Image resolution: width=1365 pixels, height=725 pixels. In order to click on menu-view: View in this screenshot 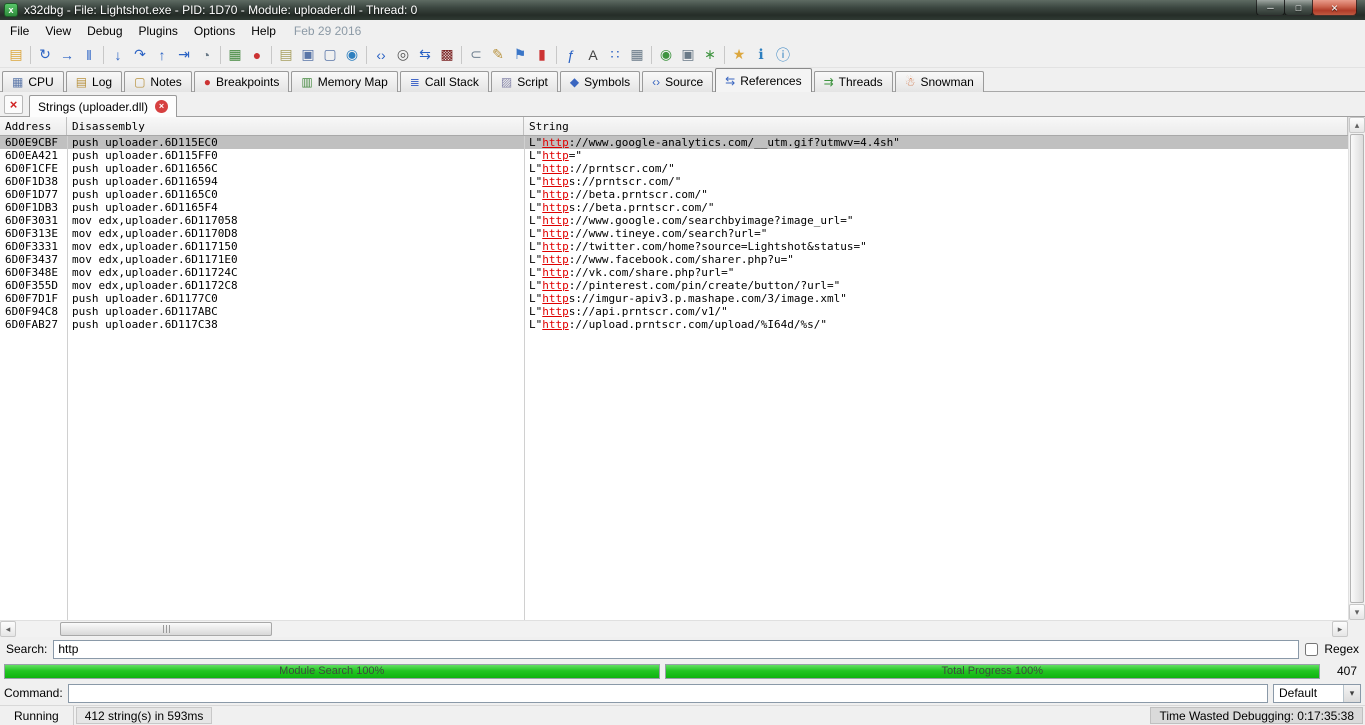, I will do `click(58, 31)`.